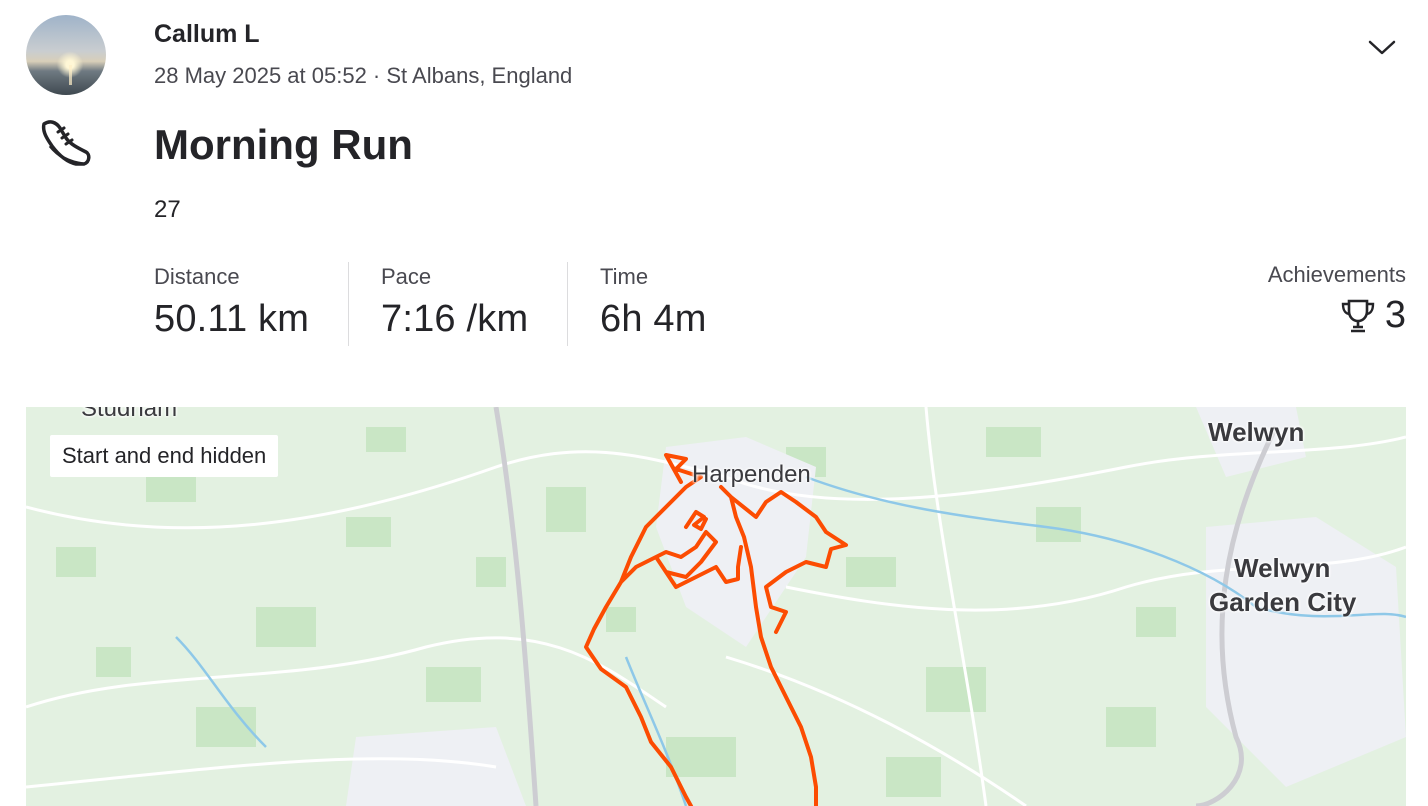  What do you see at coordinates (197, 276) in the screenshot?
I see `stat-distance-label: Distance` at bounding box center [197, 276].